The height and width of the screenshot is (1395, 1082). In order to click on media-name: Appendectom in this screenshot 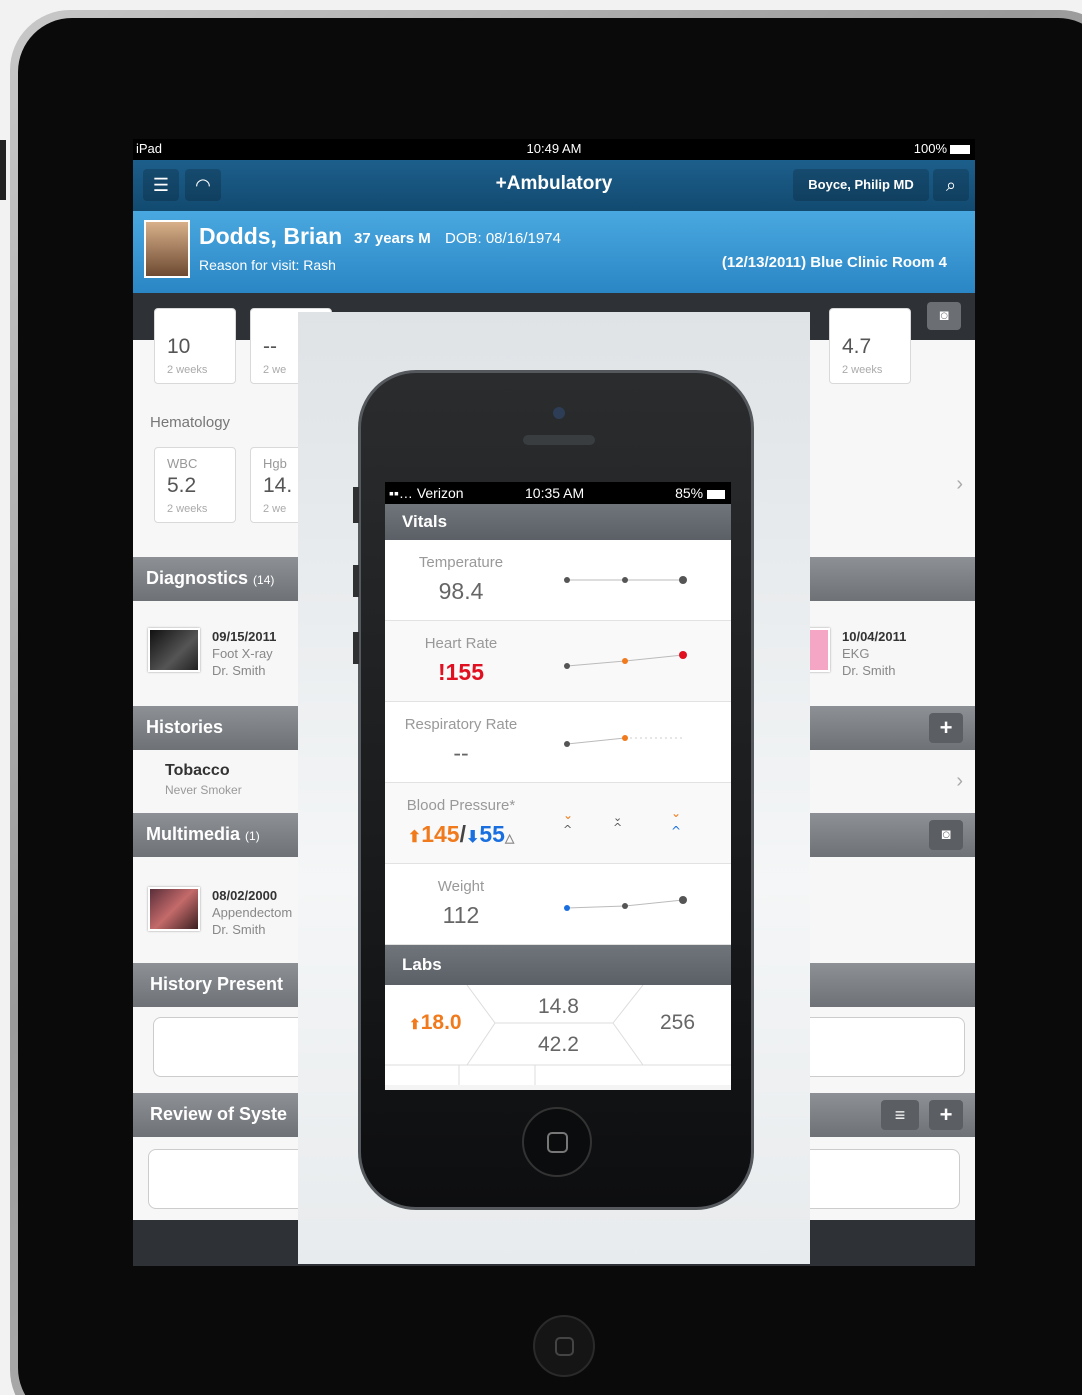, I will do `click(252, 912)`.